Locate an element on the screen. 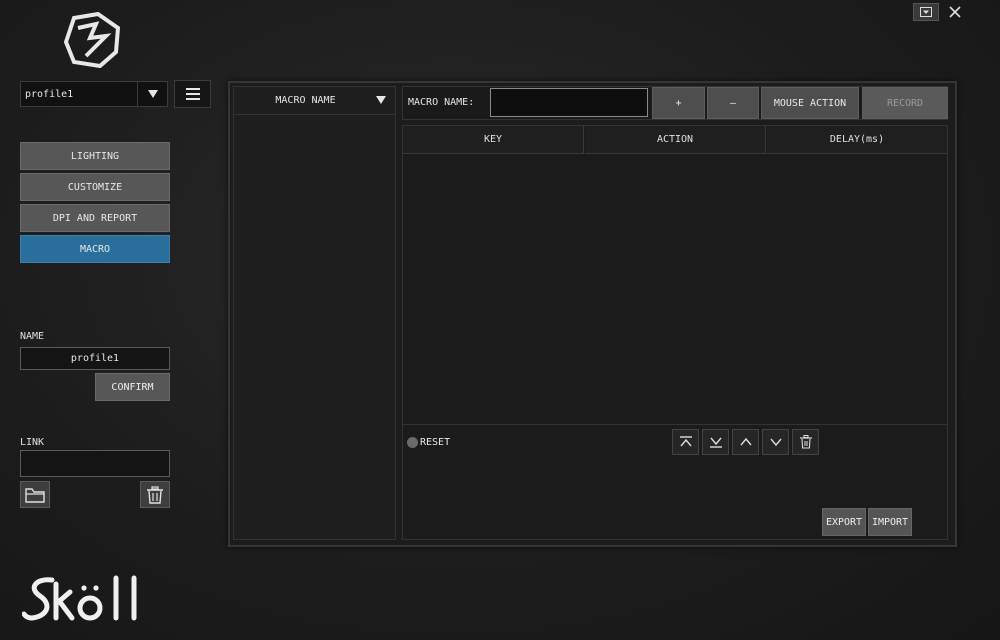 The height and width of the screenshot is (640, 1000). column-header-key: KEY is located at coordinates (493, 140).